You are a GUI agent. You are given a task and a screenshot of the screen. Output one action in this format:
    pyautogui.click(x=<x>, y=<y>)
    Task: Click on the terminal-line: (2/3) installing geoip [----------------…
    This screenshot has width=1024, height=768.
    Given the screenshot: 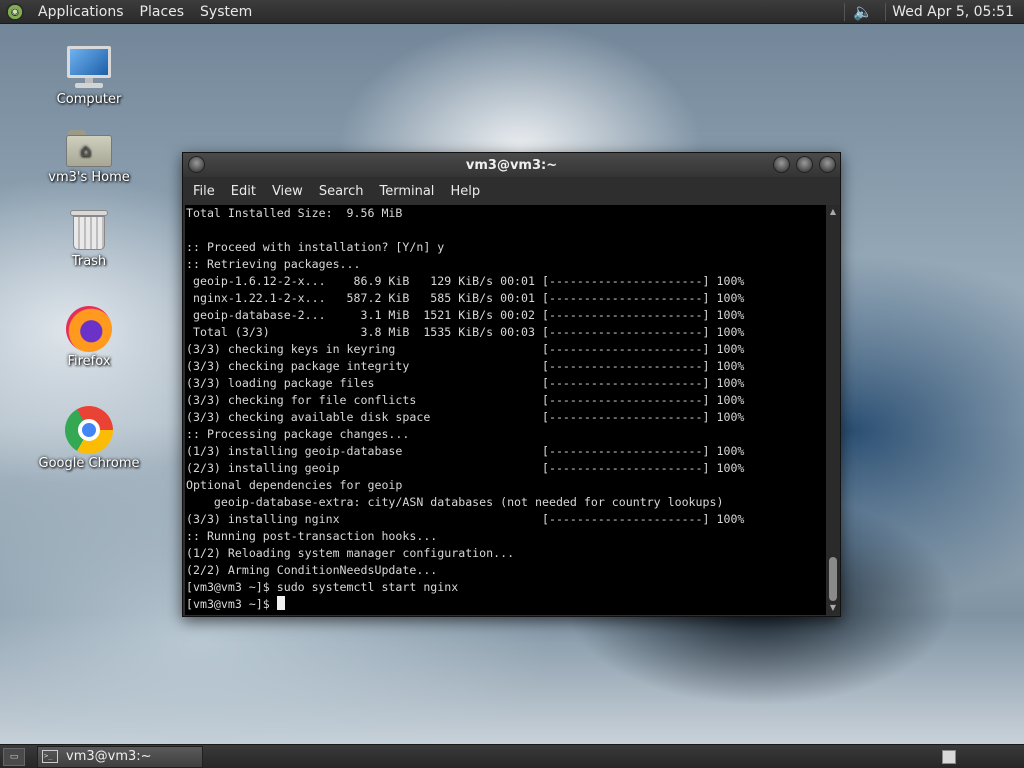 What is the action you would take?
    pyautogui.click(x=465, y=468)
    